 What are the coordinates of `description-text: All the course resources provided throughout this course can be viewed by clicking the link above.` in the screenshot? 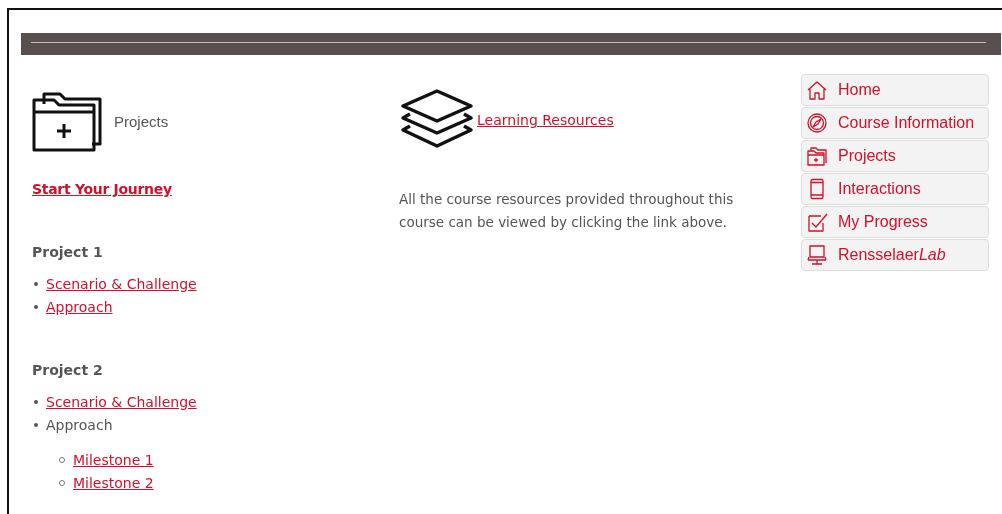 It's located at (567, 211).